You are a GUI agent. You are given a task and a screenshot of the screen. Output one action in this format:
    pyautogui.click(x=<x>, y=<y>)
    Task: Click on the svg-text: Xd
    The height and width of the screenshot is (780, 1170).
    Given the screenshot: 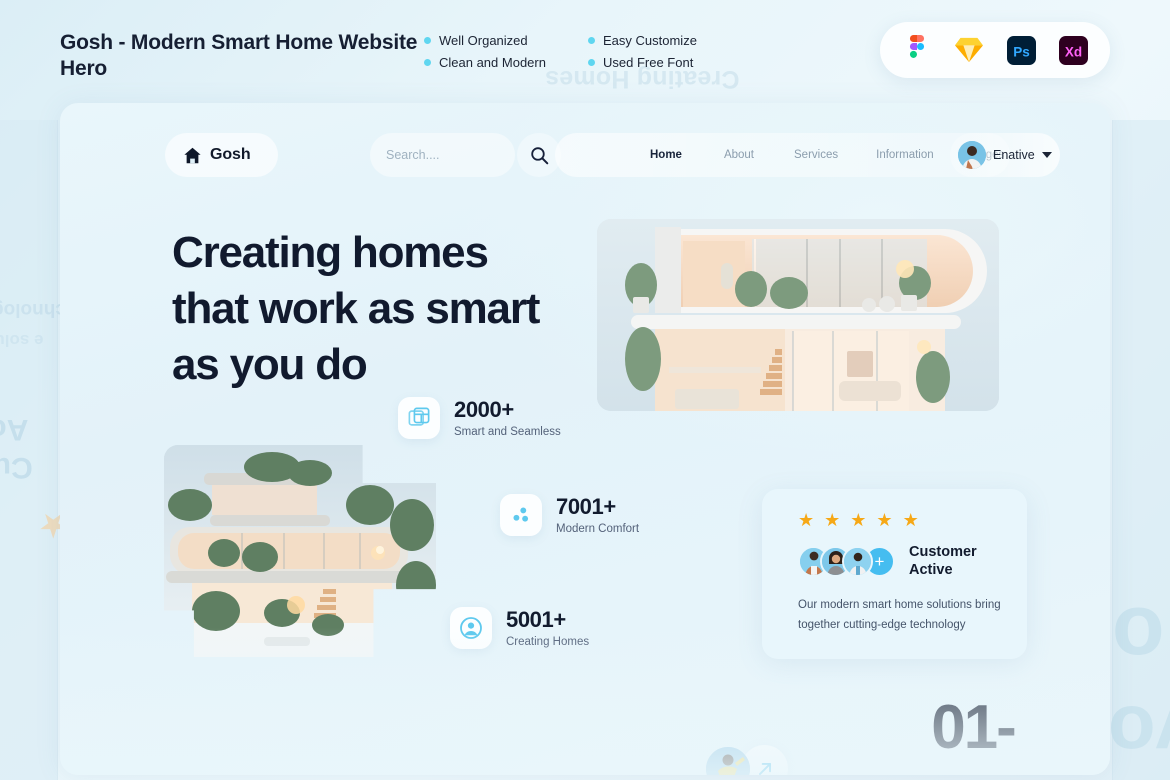 What is the action you would take?
    pyautogui.click(x=1072, y=51)
    